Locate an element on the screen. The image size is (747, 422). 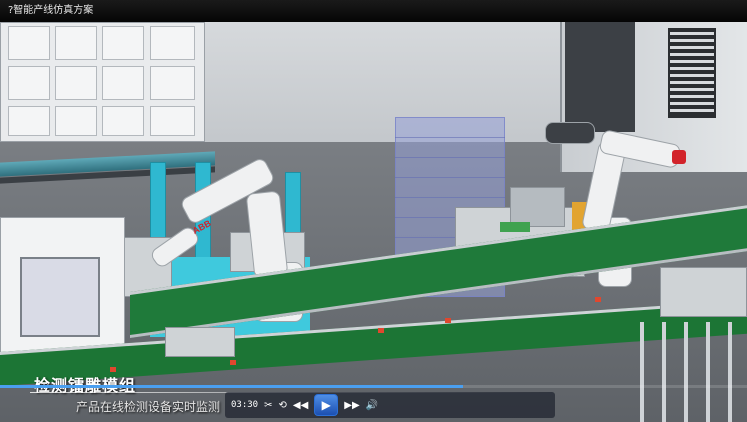
progress-bar is located at coordinates (373, 386).